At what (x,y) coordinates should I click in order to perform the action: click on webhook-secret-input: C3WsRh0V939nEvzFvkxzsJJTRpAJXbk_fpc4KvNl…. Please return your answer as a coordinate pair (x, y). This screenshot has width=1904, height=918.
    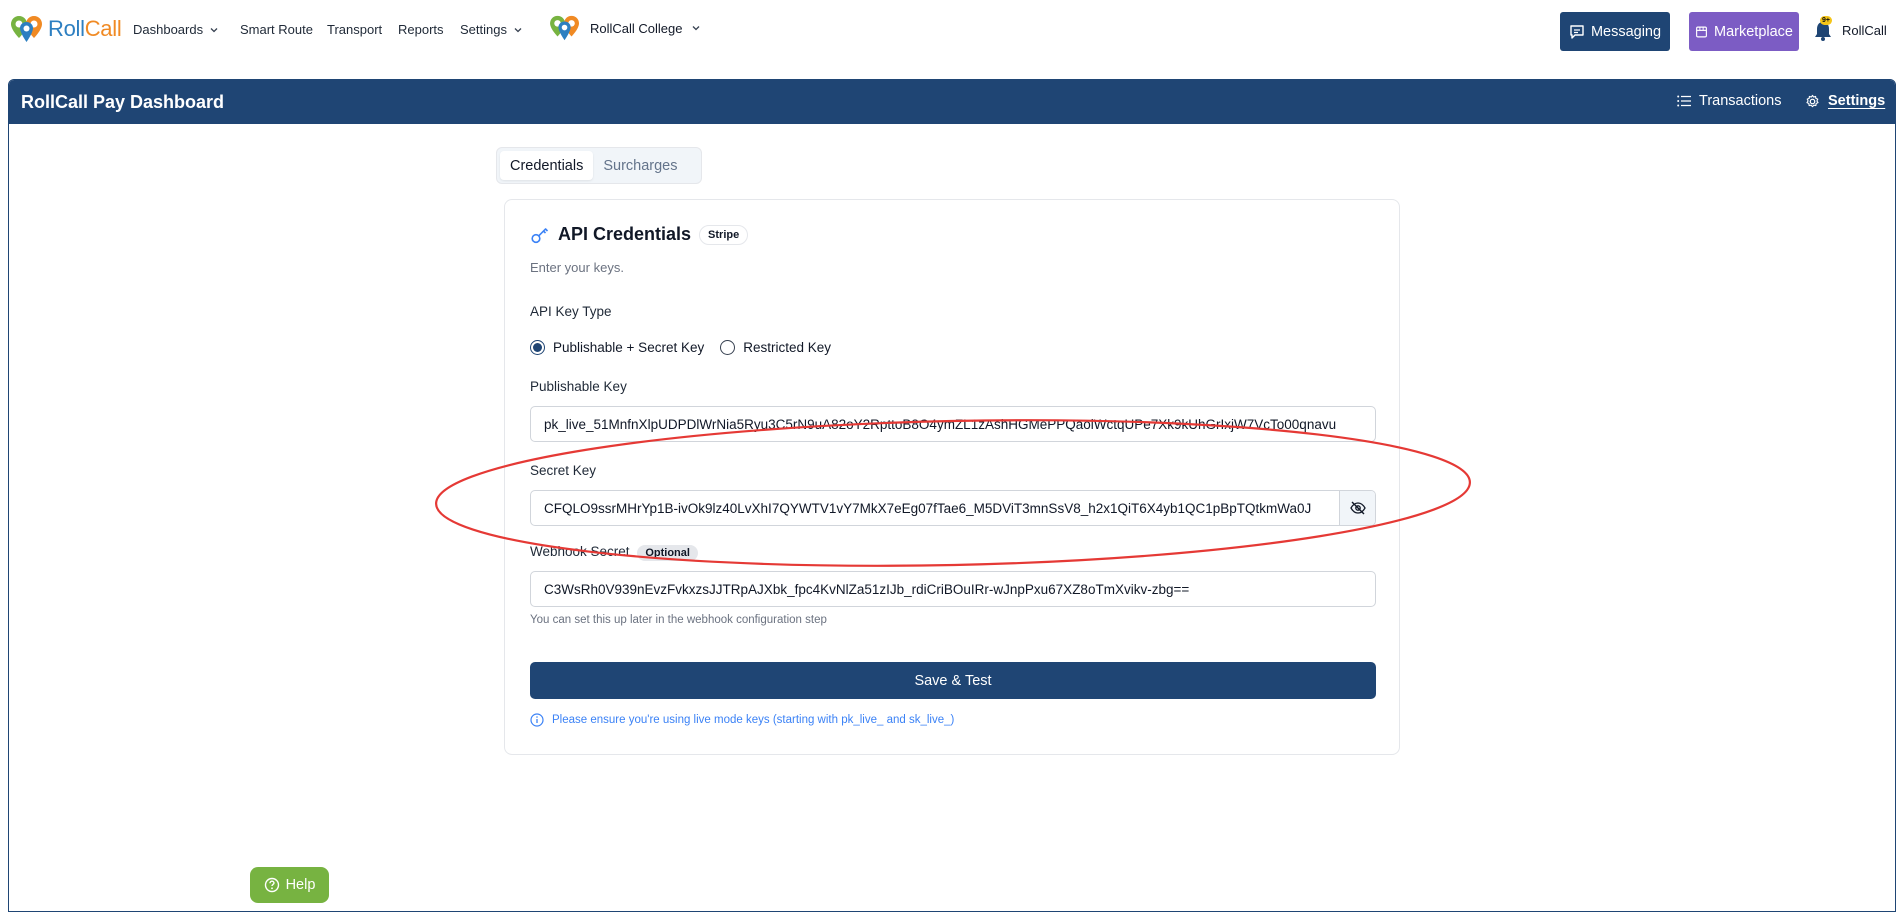
    Looking at the image, I should click on (953, 589).